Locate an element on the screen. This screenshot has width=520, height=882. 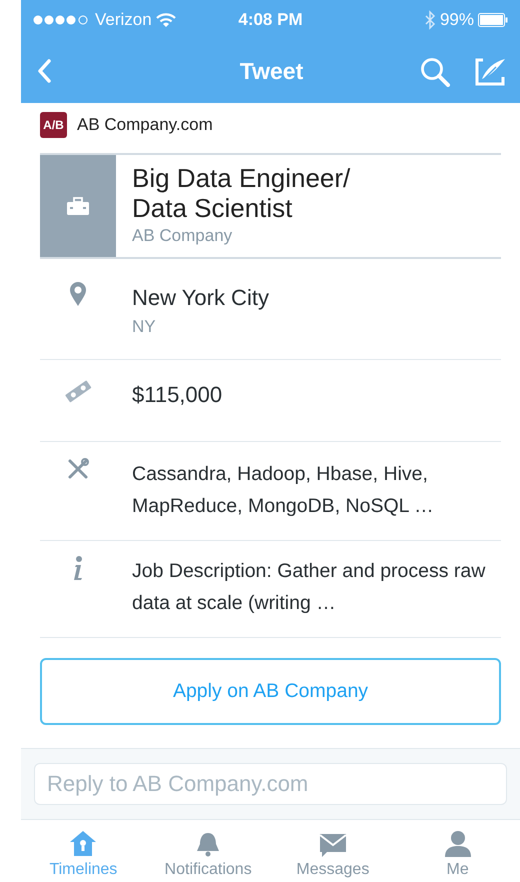
detail-value: New York City is located at coordinates (201, 298).